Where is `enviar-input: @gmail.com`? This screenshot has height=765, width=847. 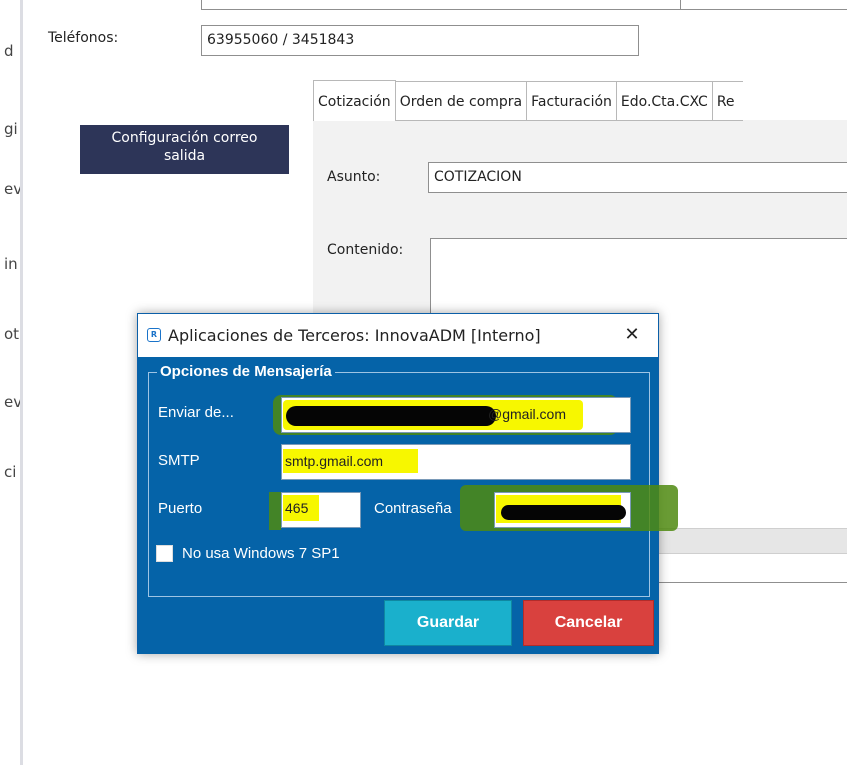 enviar-input: @gmail.com is located at coordinates (456, 415).